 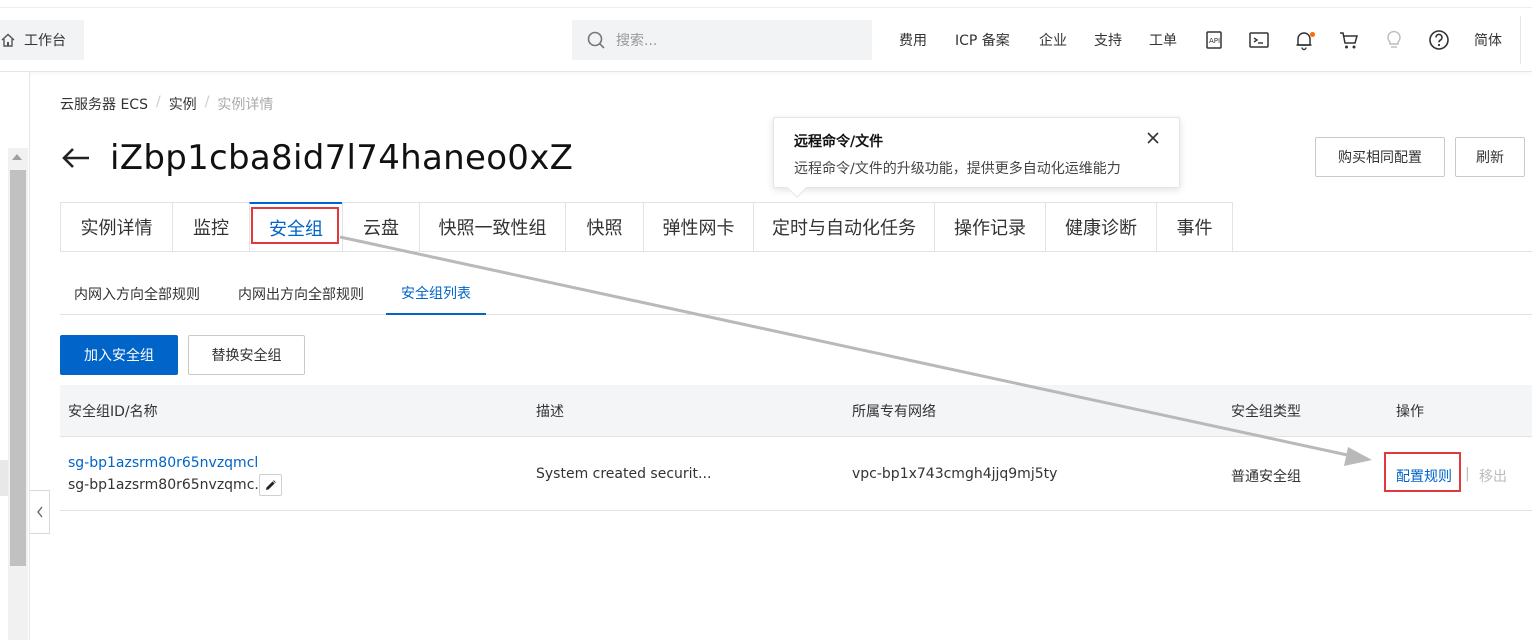 I want to click on highlight-box-security-group-tab, so click(x=295, y=225).